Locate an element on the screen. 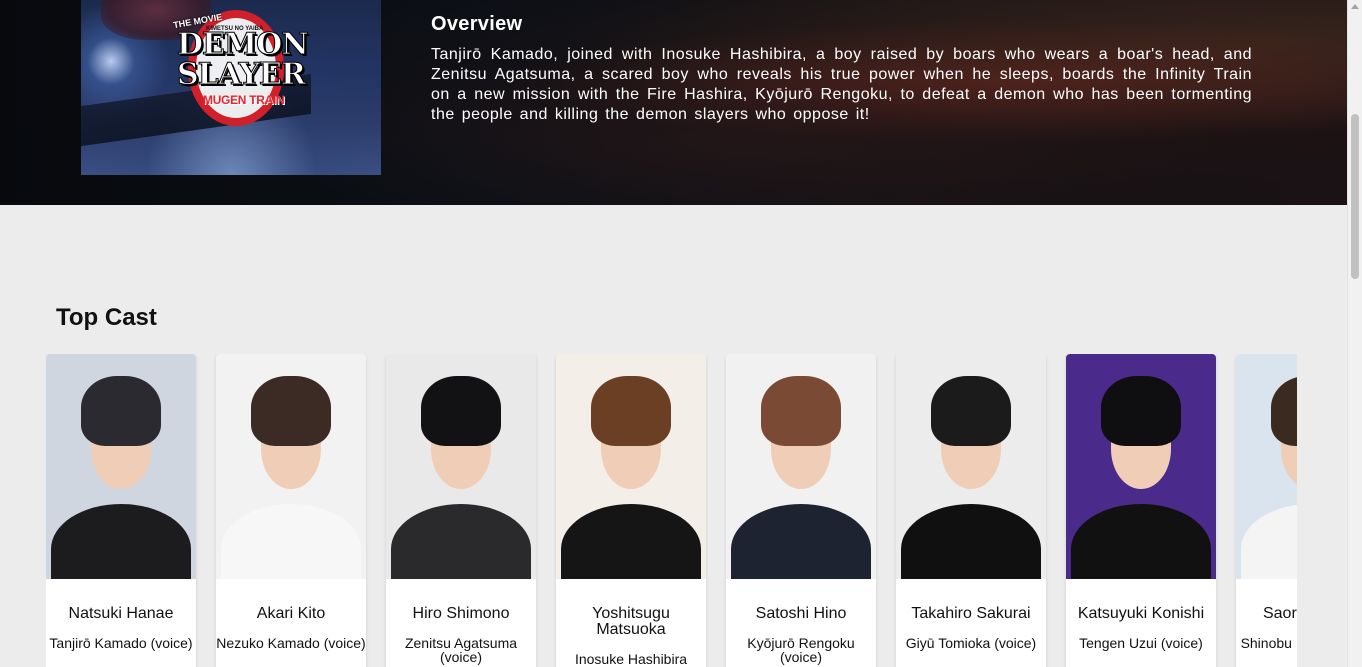  cast-character: Tanjirō Kamado (voice) is located at coordinates (121, 643).